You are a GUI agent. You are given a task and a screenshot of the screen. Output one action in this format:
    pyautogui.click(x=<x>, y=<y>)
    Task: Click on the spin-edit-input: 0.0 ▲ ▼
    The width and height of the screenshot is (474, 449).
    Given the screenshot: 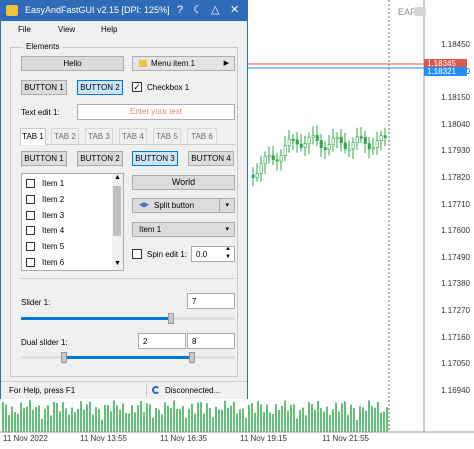 What is the action you would take?
    pyautogui.click(x=213, y=254)
    